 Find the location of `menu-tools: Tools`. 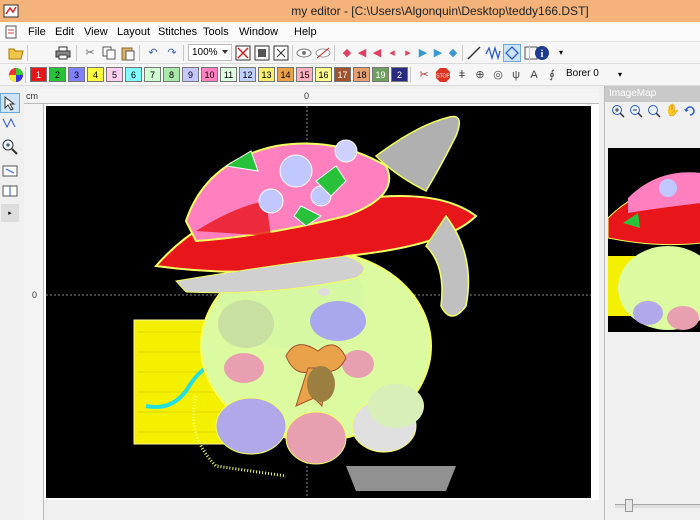

menu-tools: Tools is located at coordinates (216, 32).